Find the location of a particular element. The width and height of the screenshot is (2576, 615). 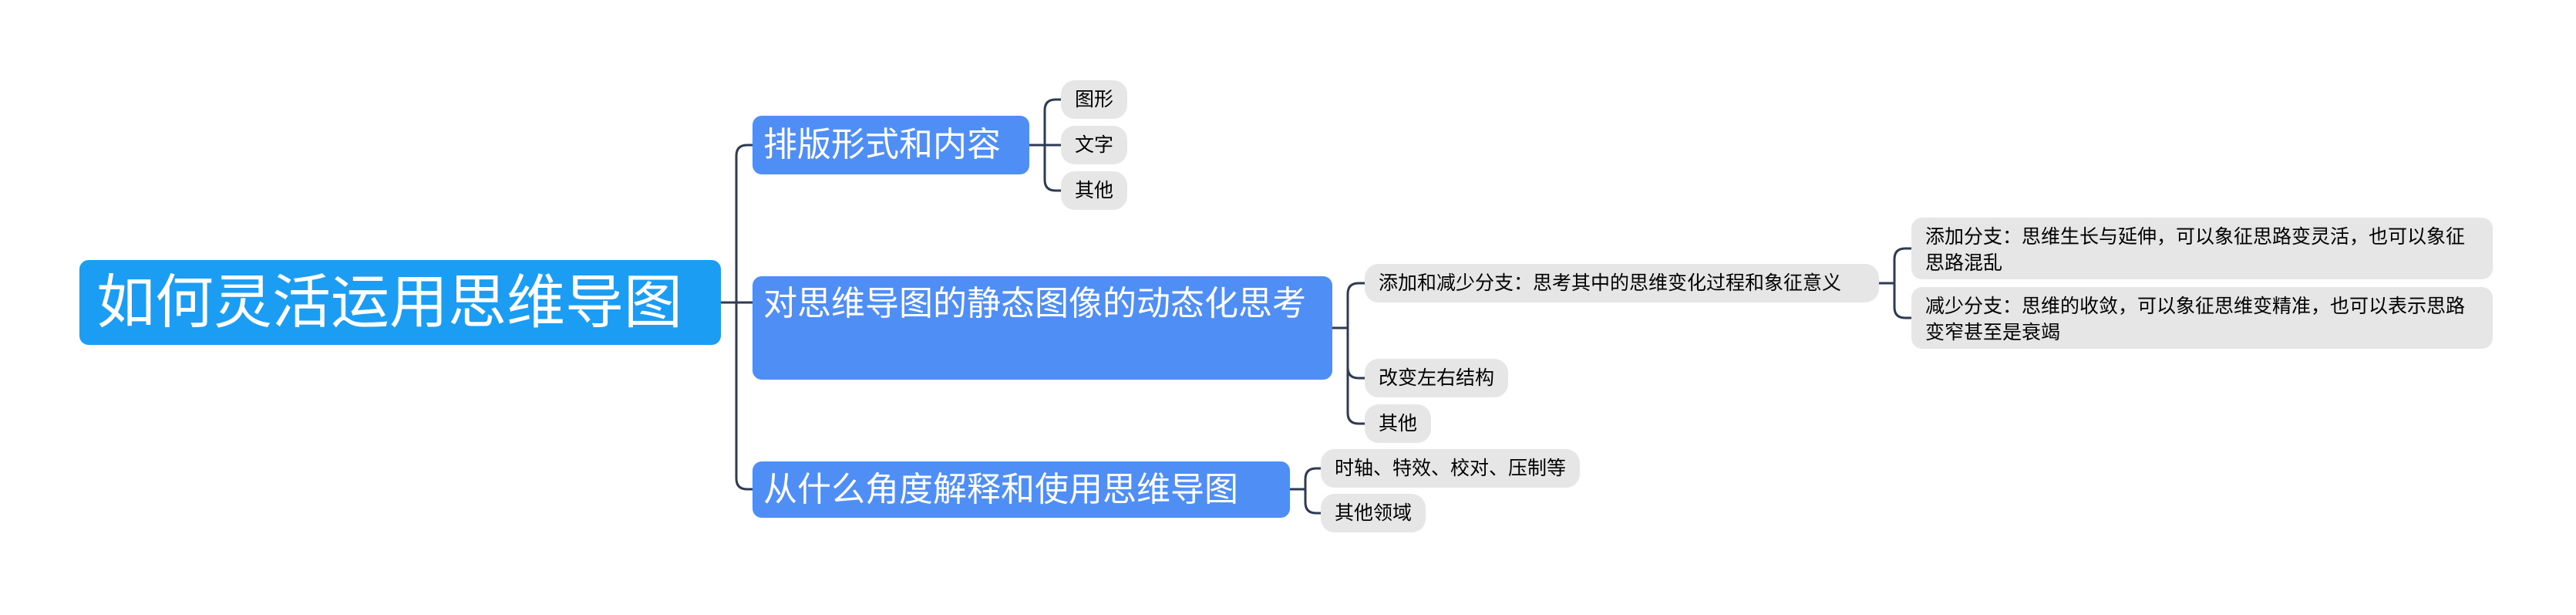

subtopic-other-2: 其他 is located at coordinates (1399, 424).